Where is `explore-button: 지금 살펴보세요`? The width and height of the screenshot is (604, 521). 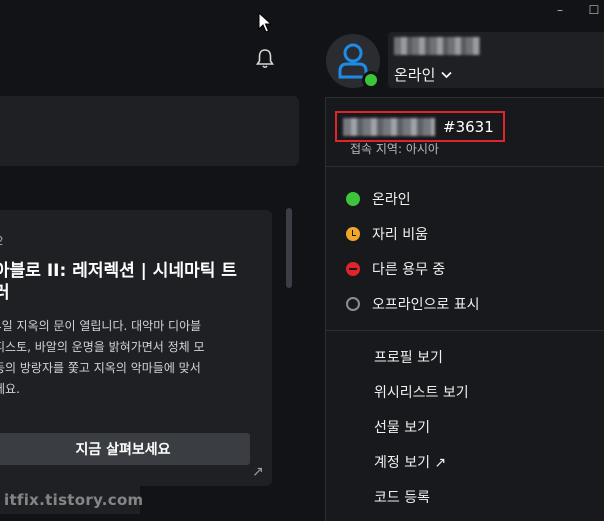
explore-button: 지금 살펴보세요 is located at coordinates (125, 449).